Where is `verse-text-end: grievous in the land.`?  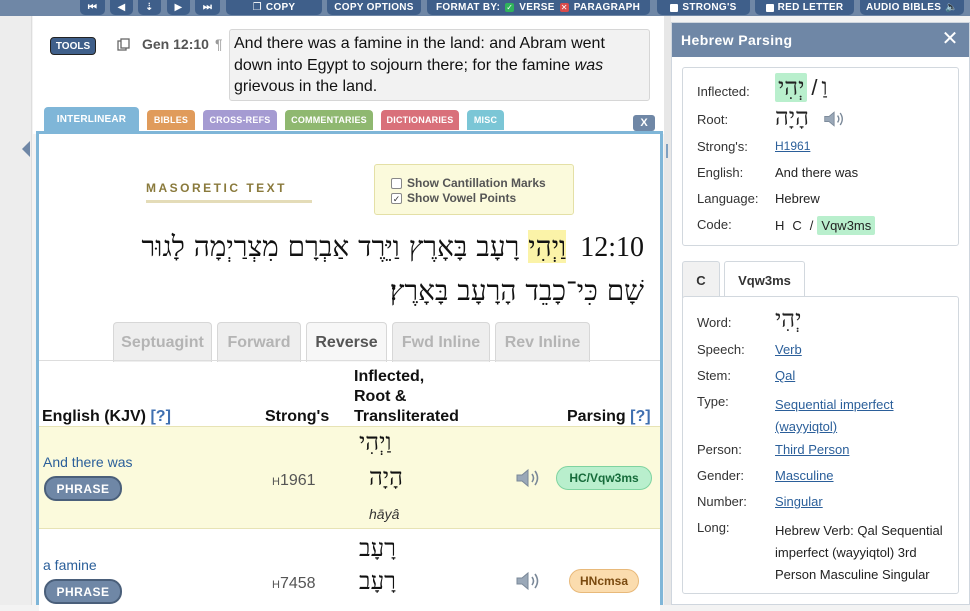
verse-text-end: grievous in the land. is located at coordinates (306, 86).